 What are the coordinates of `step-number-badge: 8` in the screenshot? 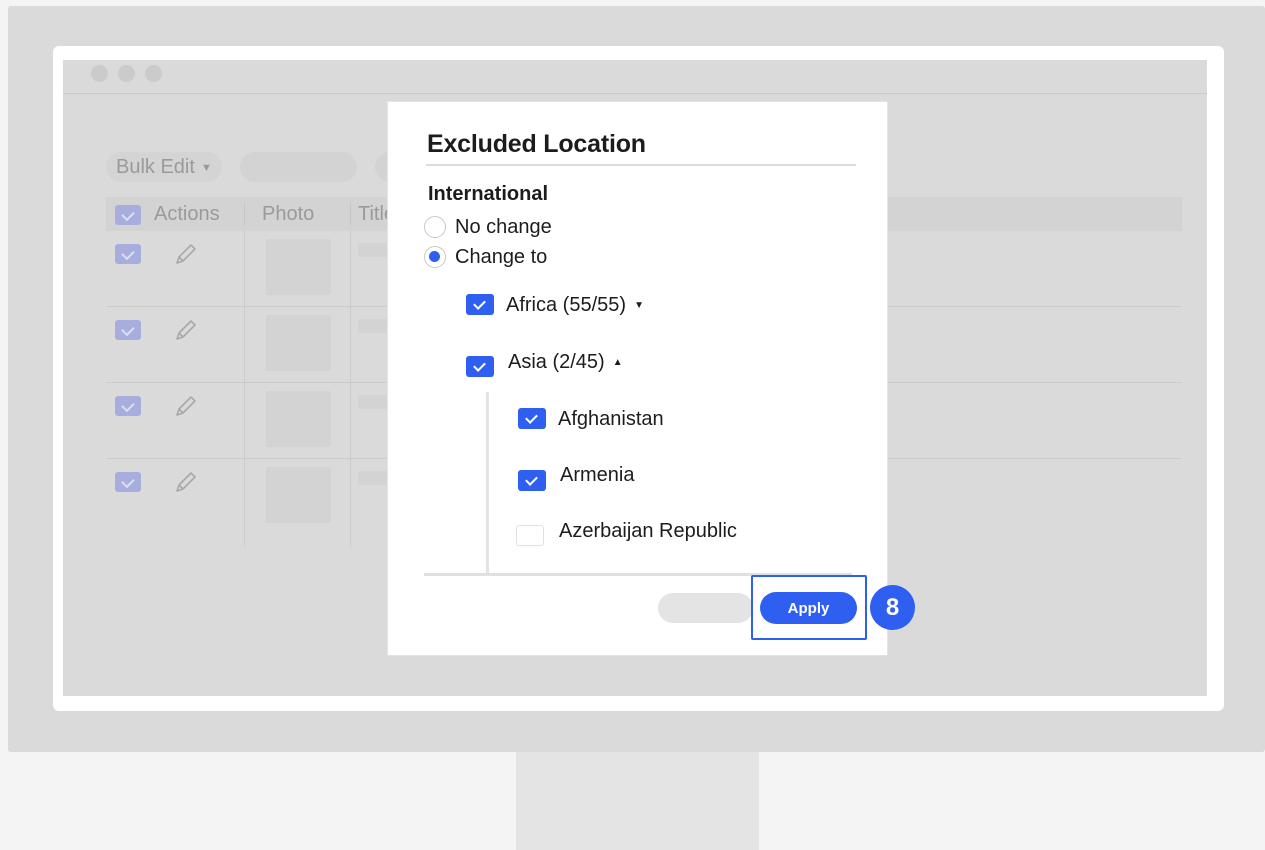 It's located at (892, 607).